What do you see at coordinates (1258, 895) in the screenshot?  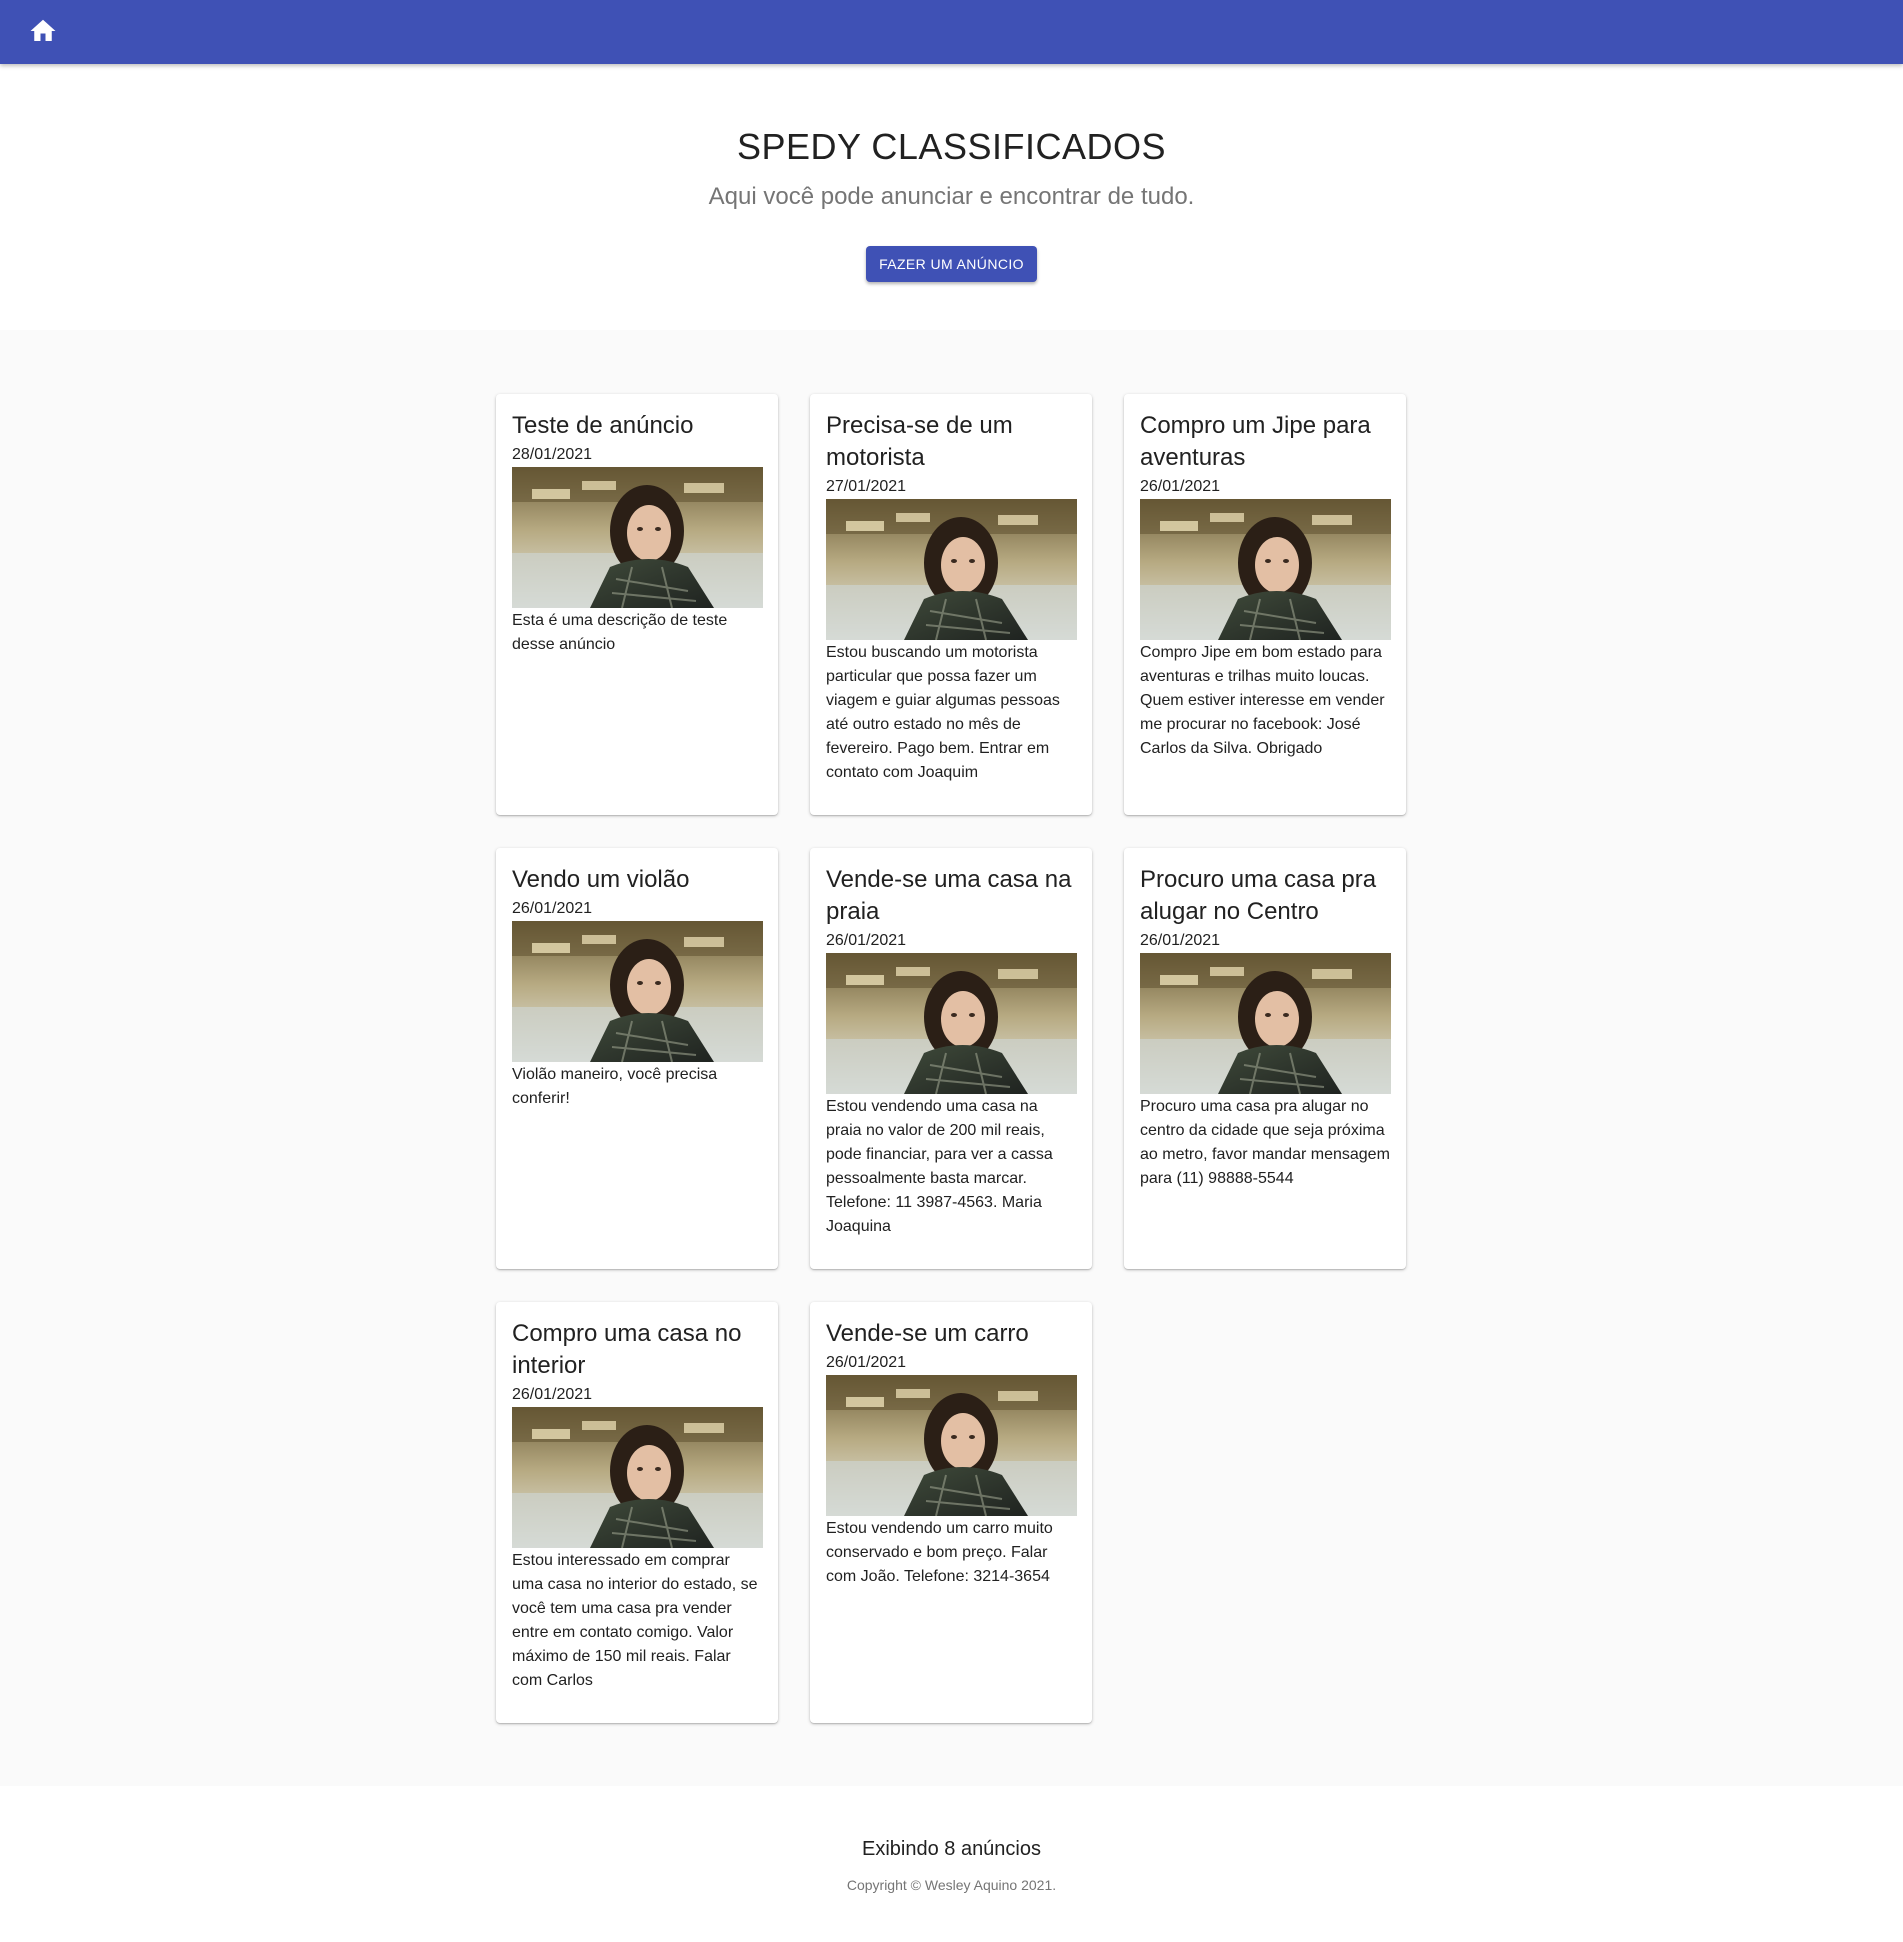 I see `ad-title: Procuro uma casa pra alugar no Centro` at bounding box center [1258, 895].